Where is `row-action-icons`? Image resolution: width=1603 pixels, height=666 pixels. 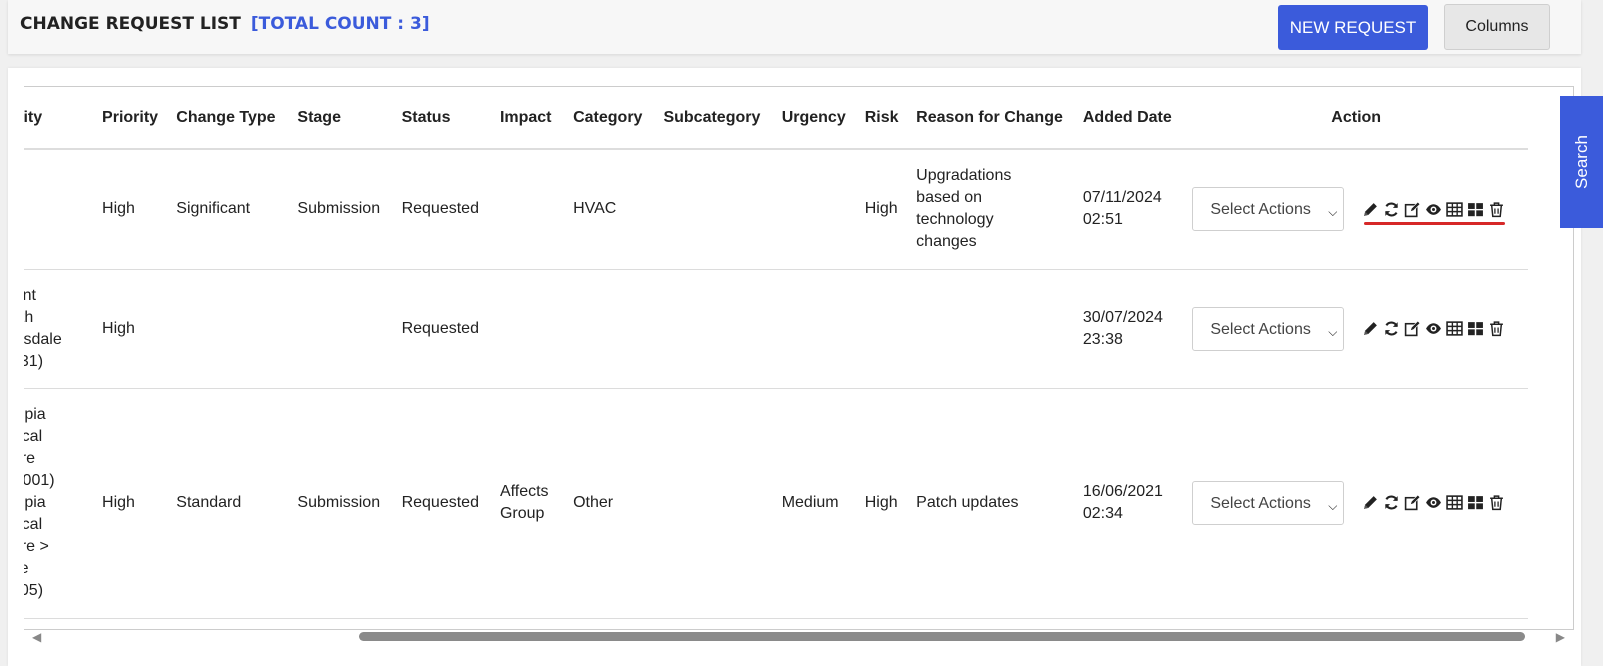 row-action-icons is located at coordinates (1435, 329).